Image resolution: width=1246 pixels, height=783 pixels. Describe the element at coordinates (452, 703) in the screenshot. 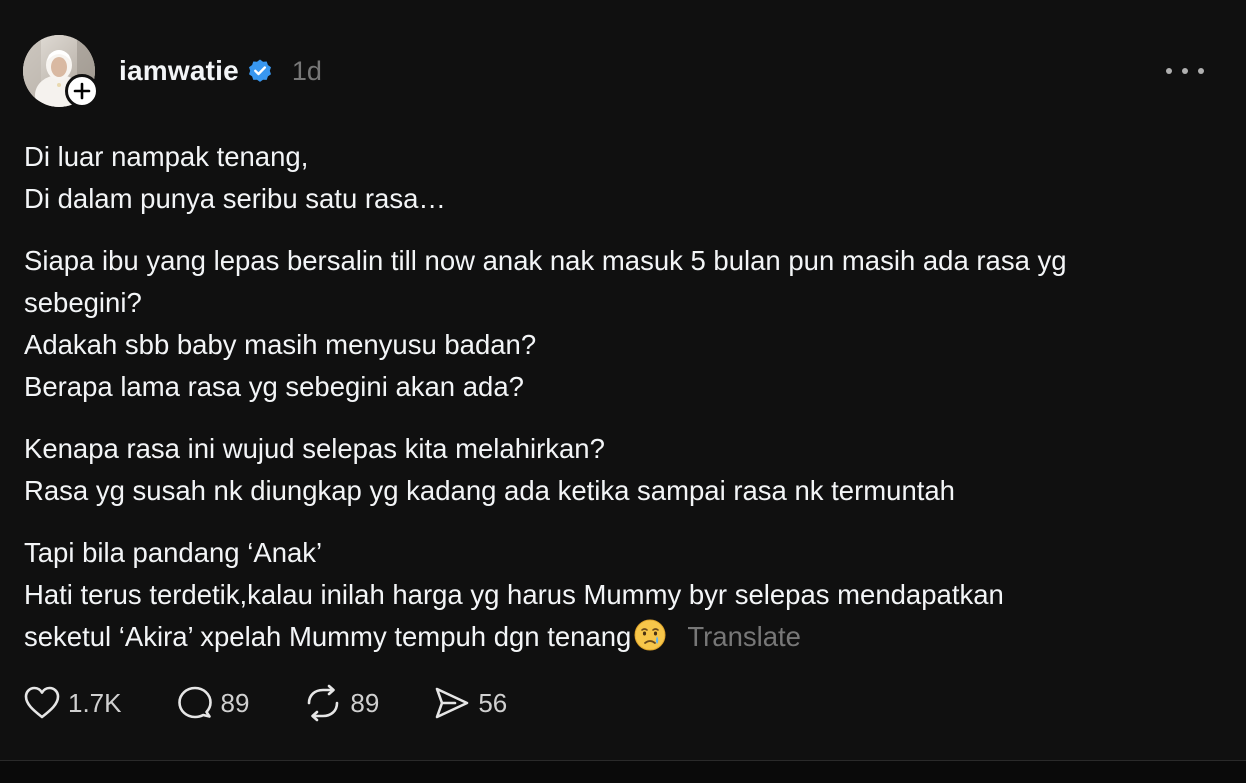

I see `send-icon` at that location.